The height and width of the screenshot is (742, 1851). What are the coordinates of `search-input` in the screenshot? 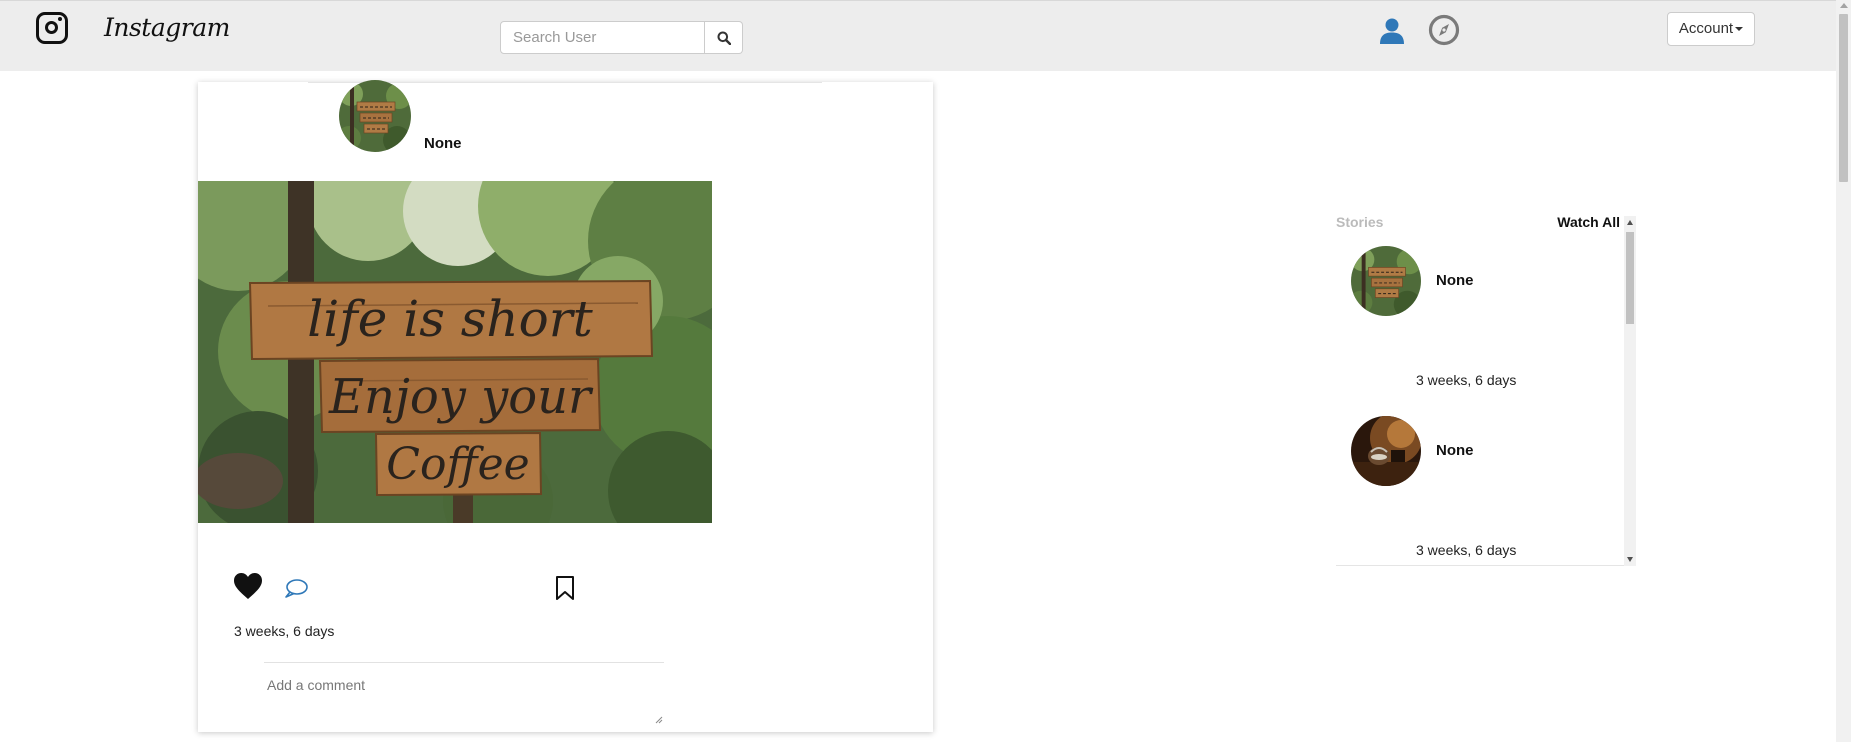 It's located at (602, 37).